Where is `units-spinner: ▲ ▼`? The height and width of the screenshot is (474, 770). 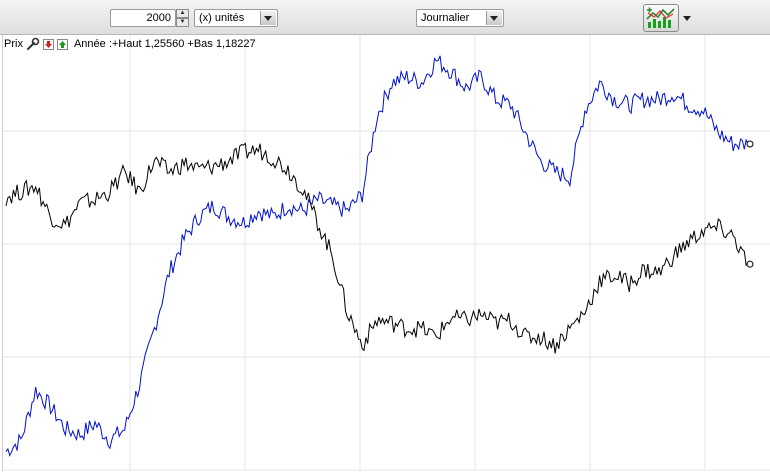 units-spinner: ▲ ▼ is located at coordinates (182, 18).